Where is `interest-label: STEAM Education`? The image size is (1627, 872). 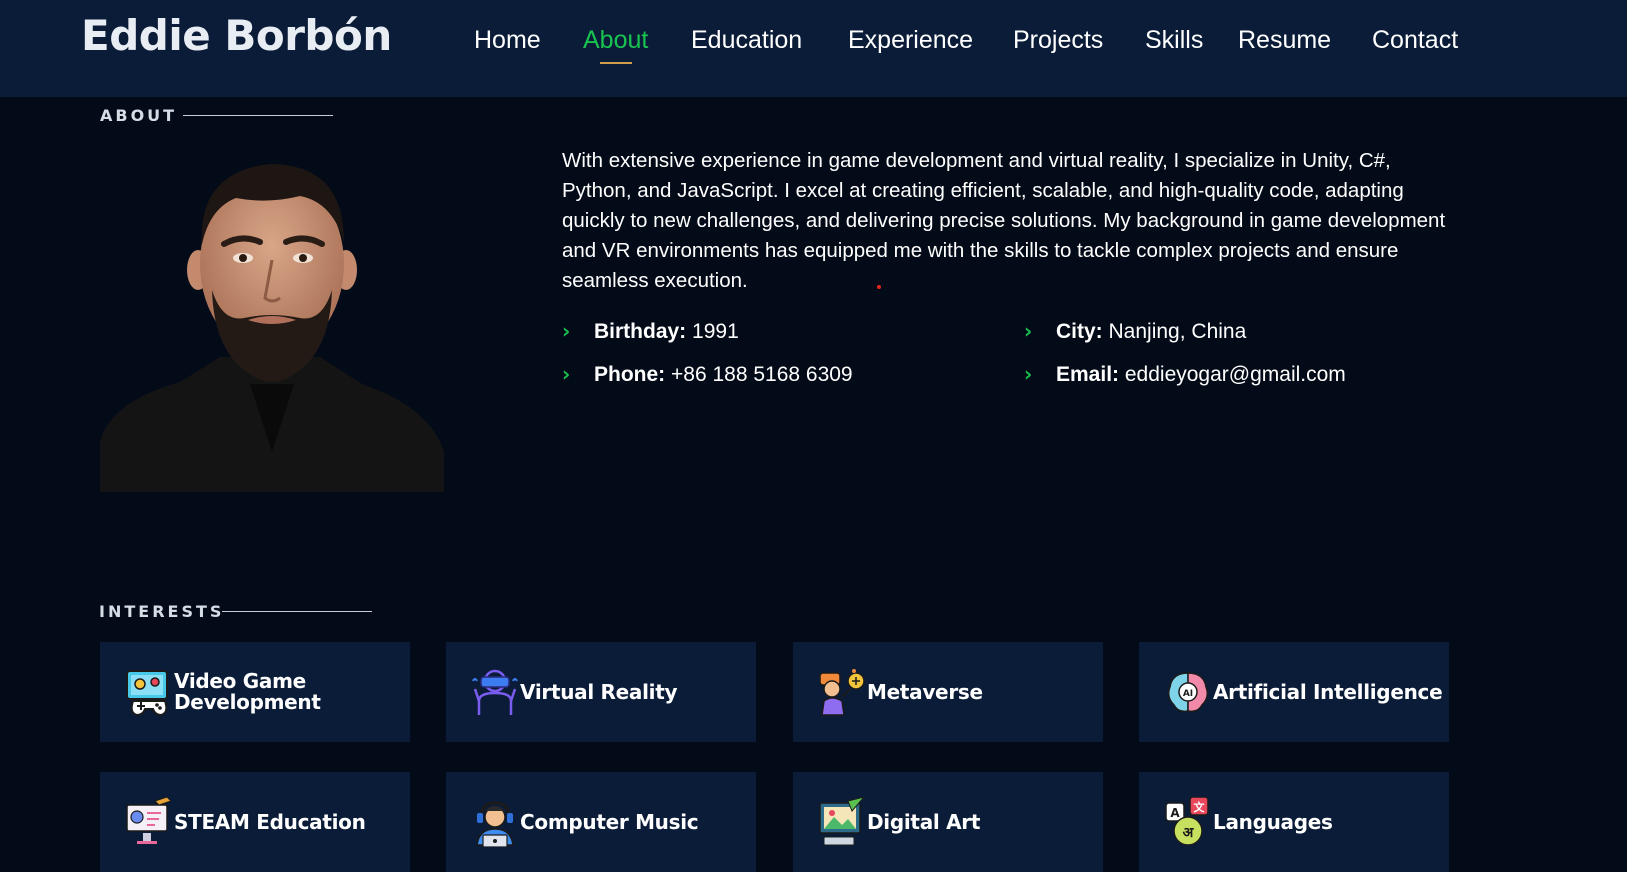 interest-label: STEAM Education is located at coordinates (270, 821).